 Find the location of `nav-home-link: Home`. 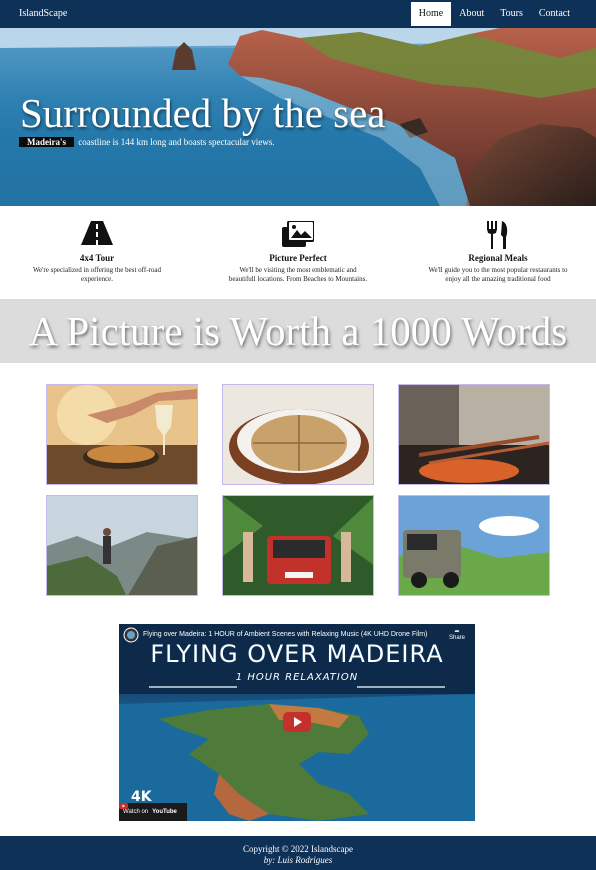

nav-home-link: Home is located at coordinates (431, 14).